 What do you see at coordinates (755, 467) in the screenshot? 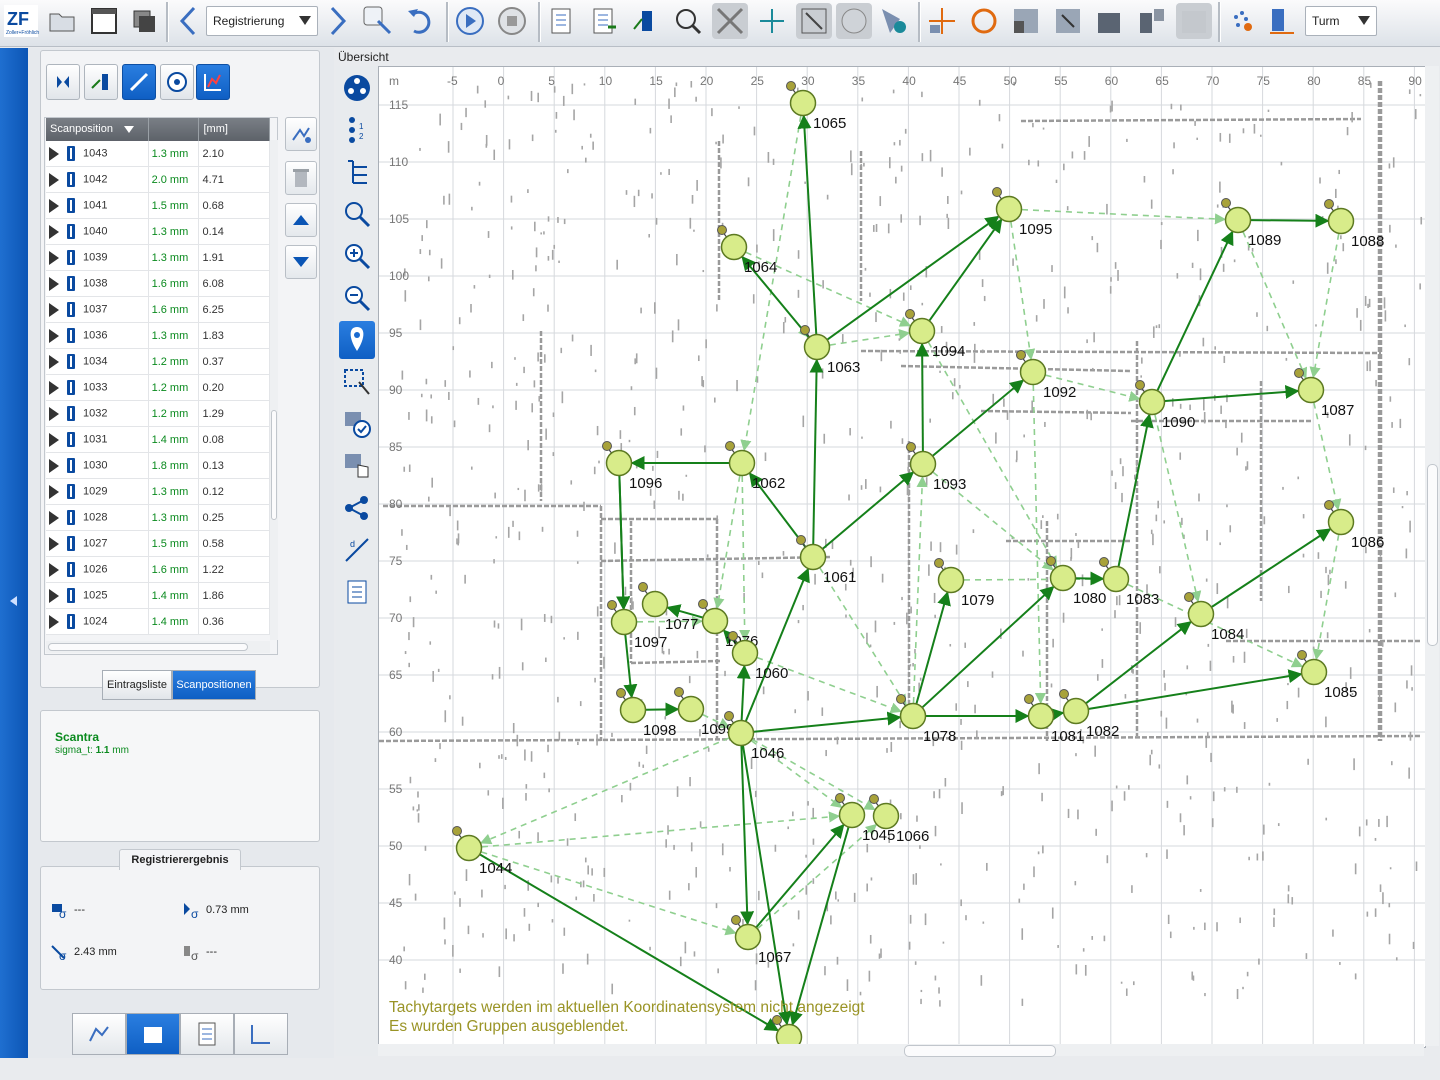
I see `scan-node: 1062` at bounding box center [755, 467].